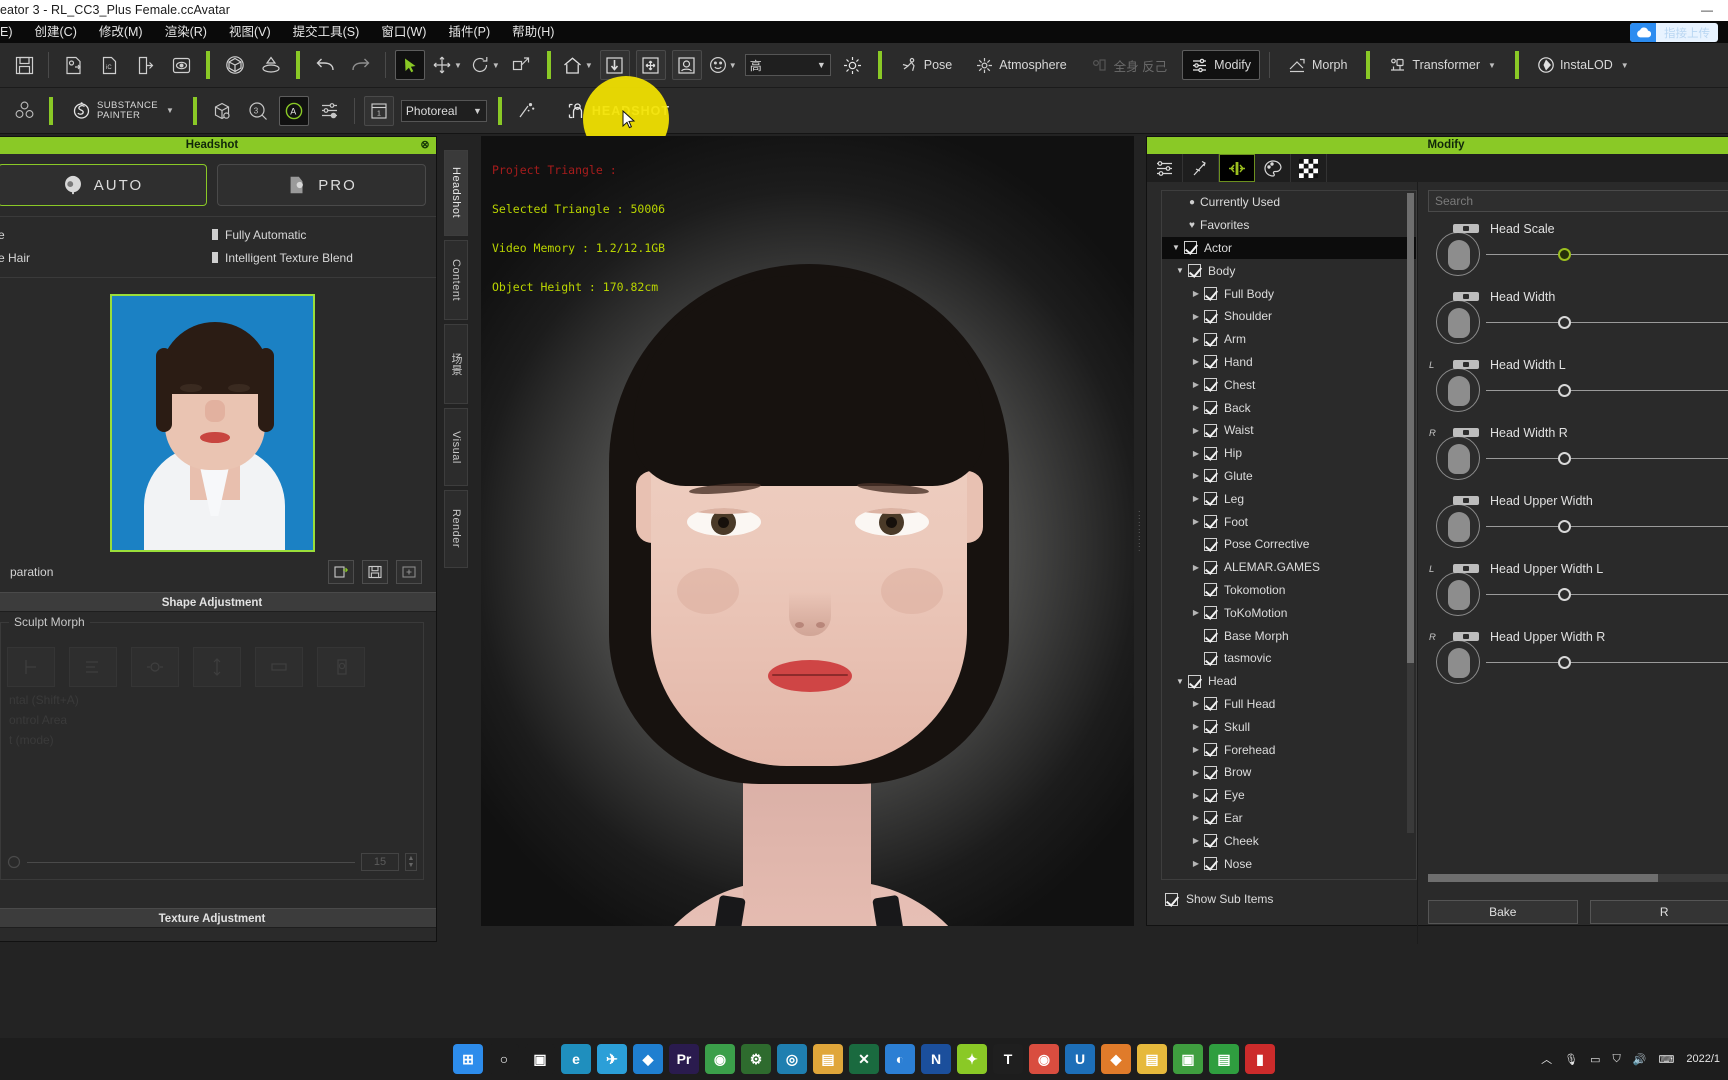 The height and width of the screenshot is (1080, 1728). Describe the element at coordinates (155, 667) in the screenshot. I see `morph-tool-2-icon` at that location.